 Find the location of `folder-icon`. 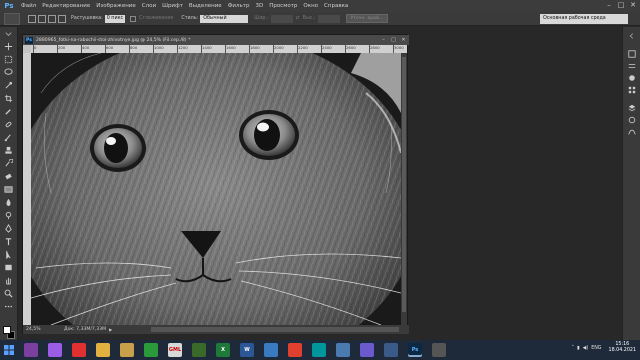

folder-icon is located at coordinates (103, 350).